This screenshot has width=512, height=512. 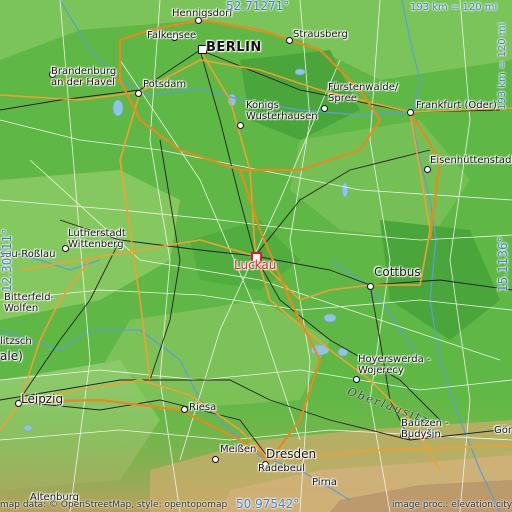 What do you see at coordinates (184, 409) in the screenshot?
I see `riesa-marker` at bounding box center [184, 409].